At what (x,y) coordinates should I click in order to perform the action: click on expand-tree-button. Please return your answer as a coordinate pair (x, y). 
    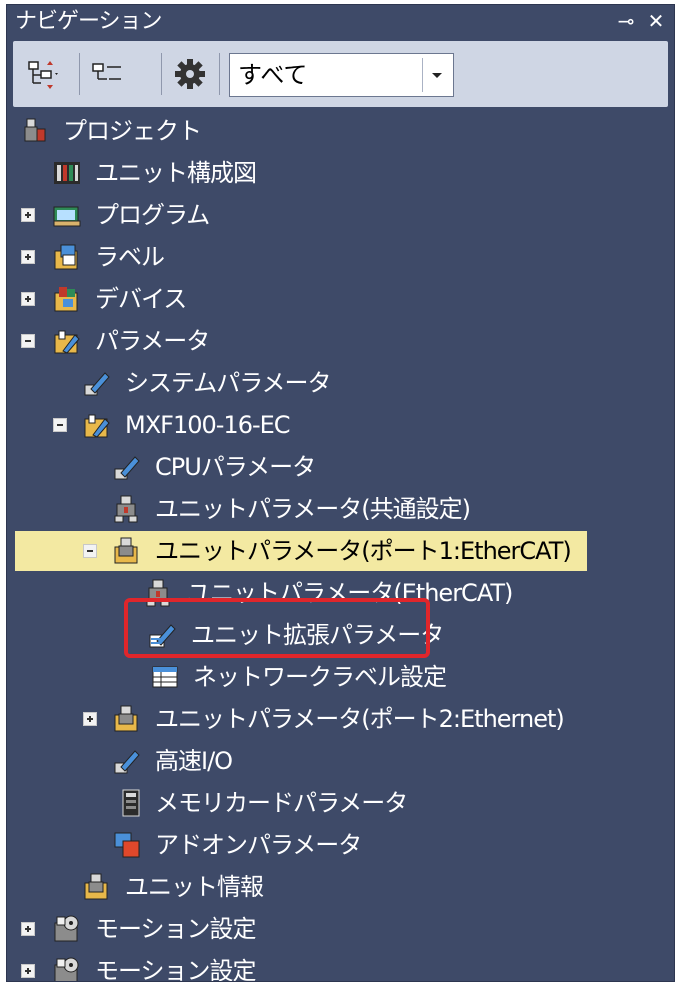
    Looking at the image, I should click on (44, 74).